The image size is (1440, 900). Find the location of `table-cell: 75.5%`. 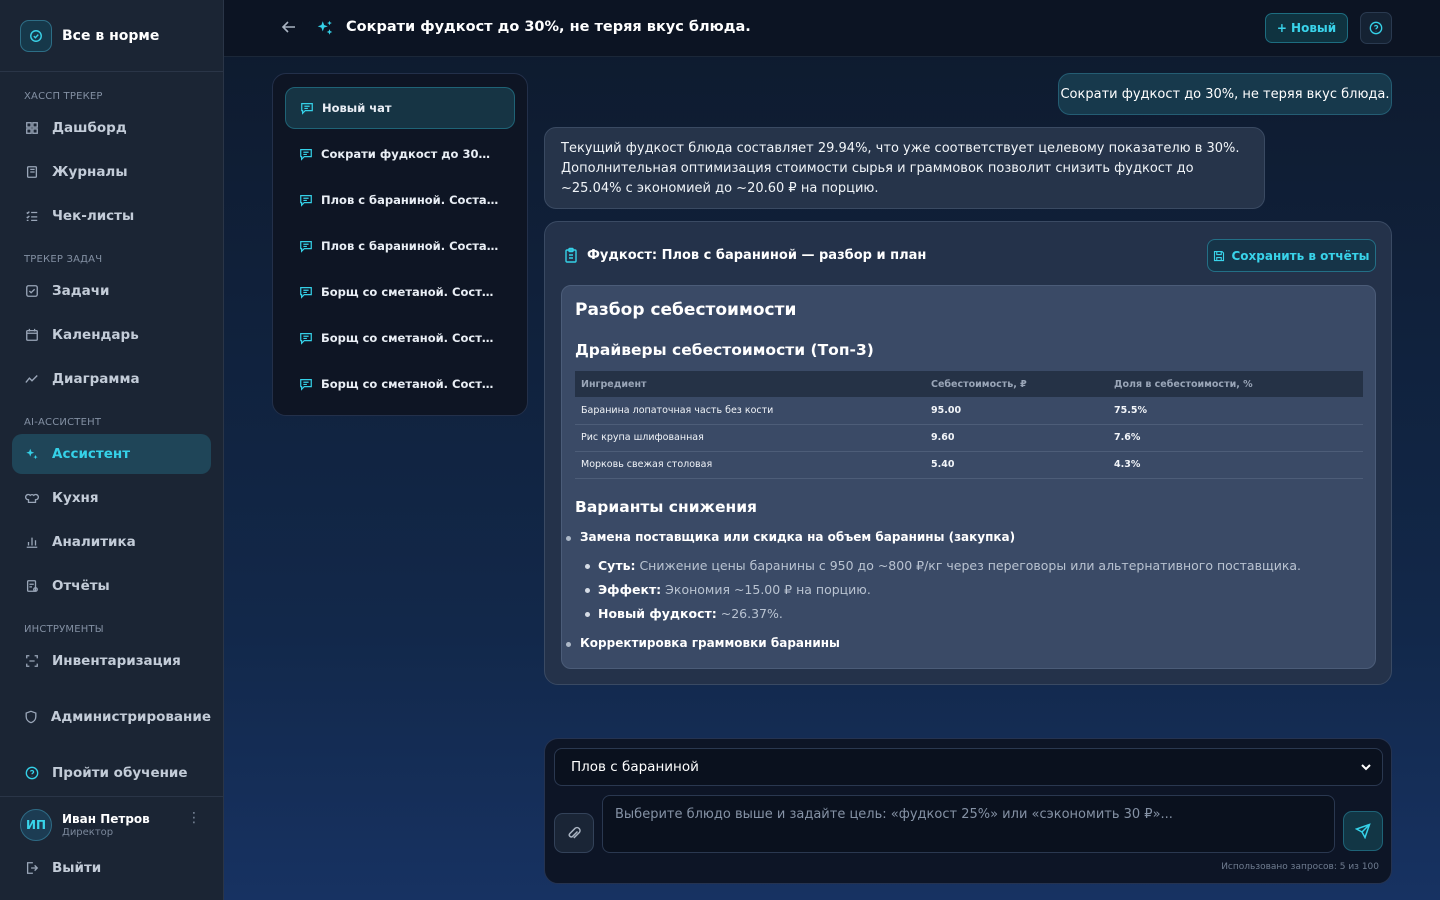

table-cell: 75.5% is located at coordinates (1235, 411).